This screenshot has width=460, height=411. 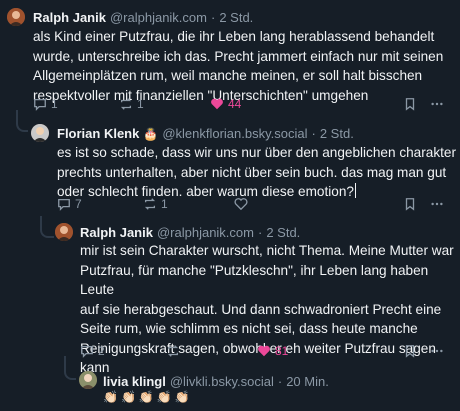 What do you see at coordinates (235, 104) in the screenshot?
I see `like-count: 44` at bounding box center [235, 104].